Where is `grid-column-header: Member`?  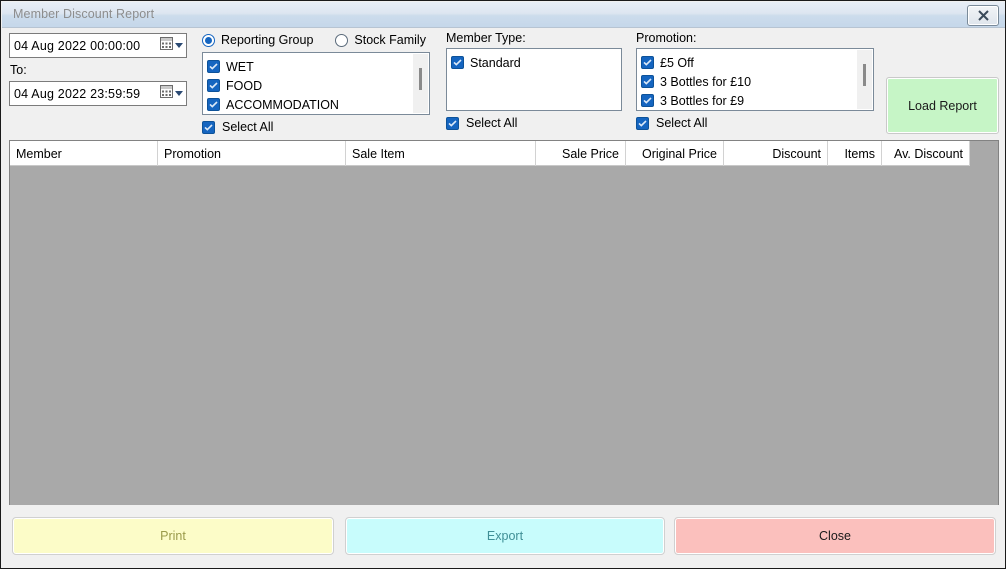 grid-column-header: Member is located at coordinates (84, 153).